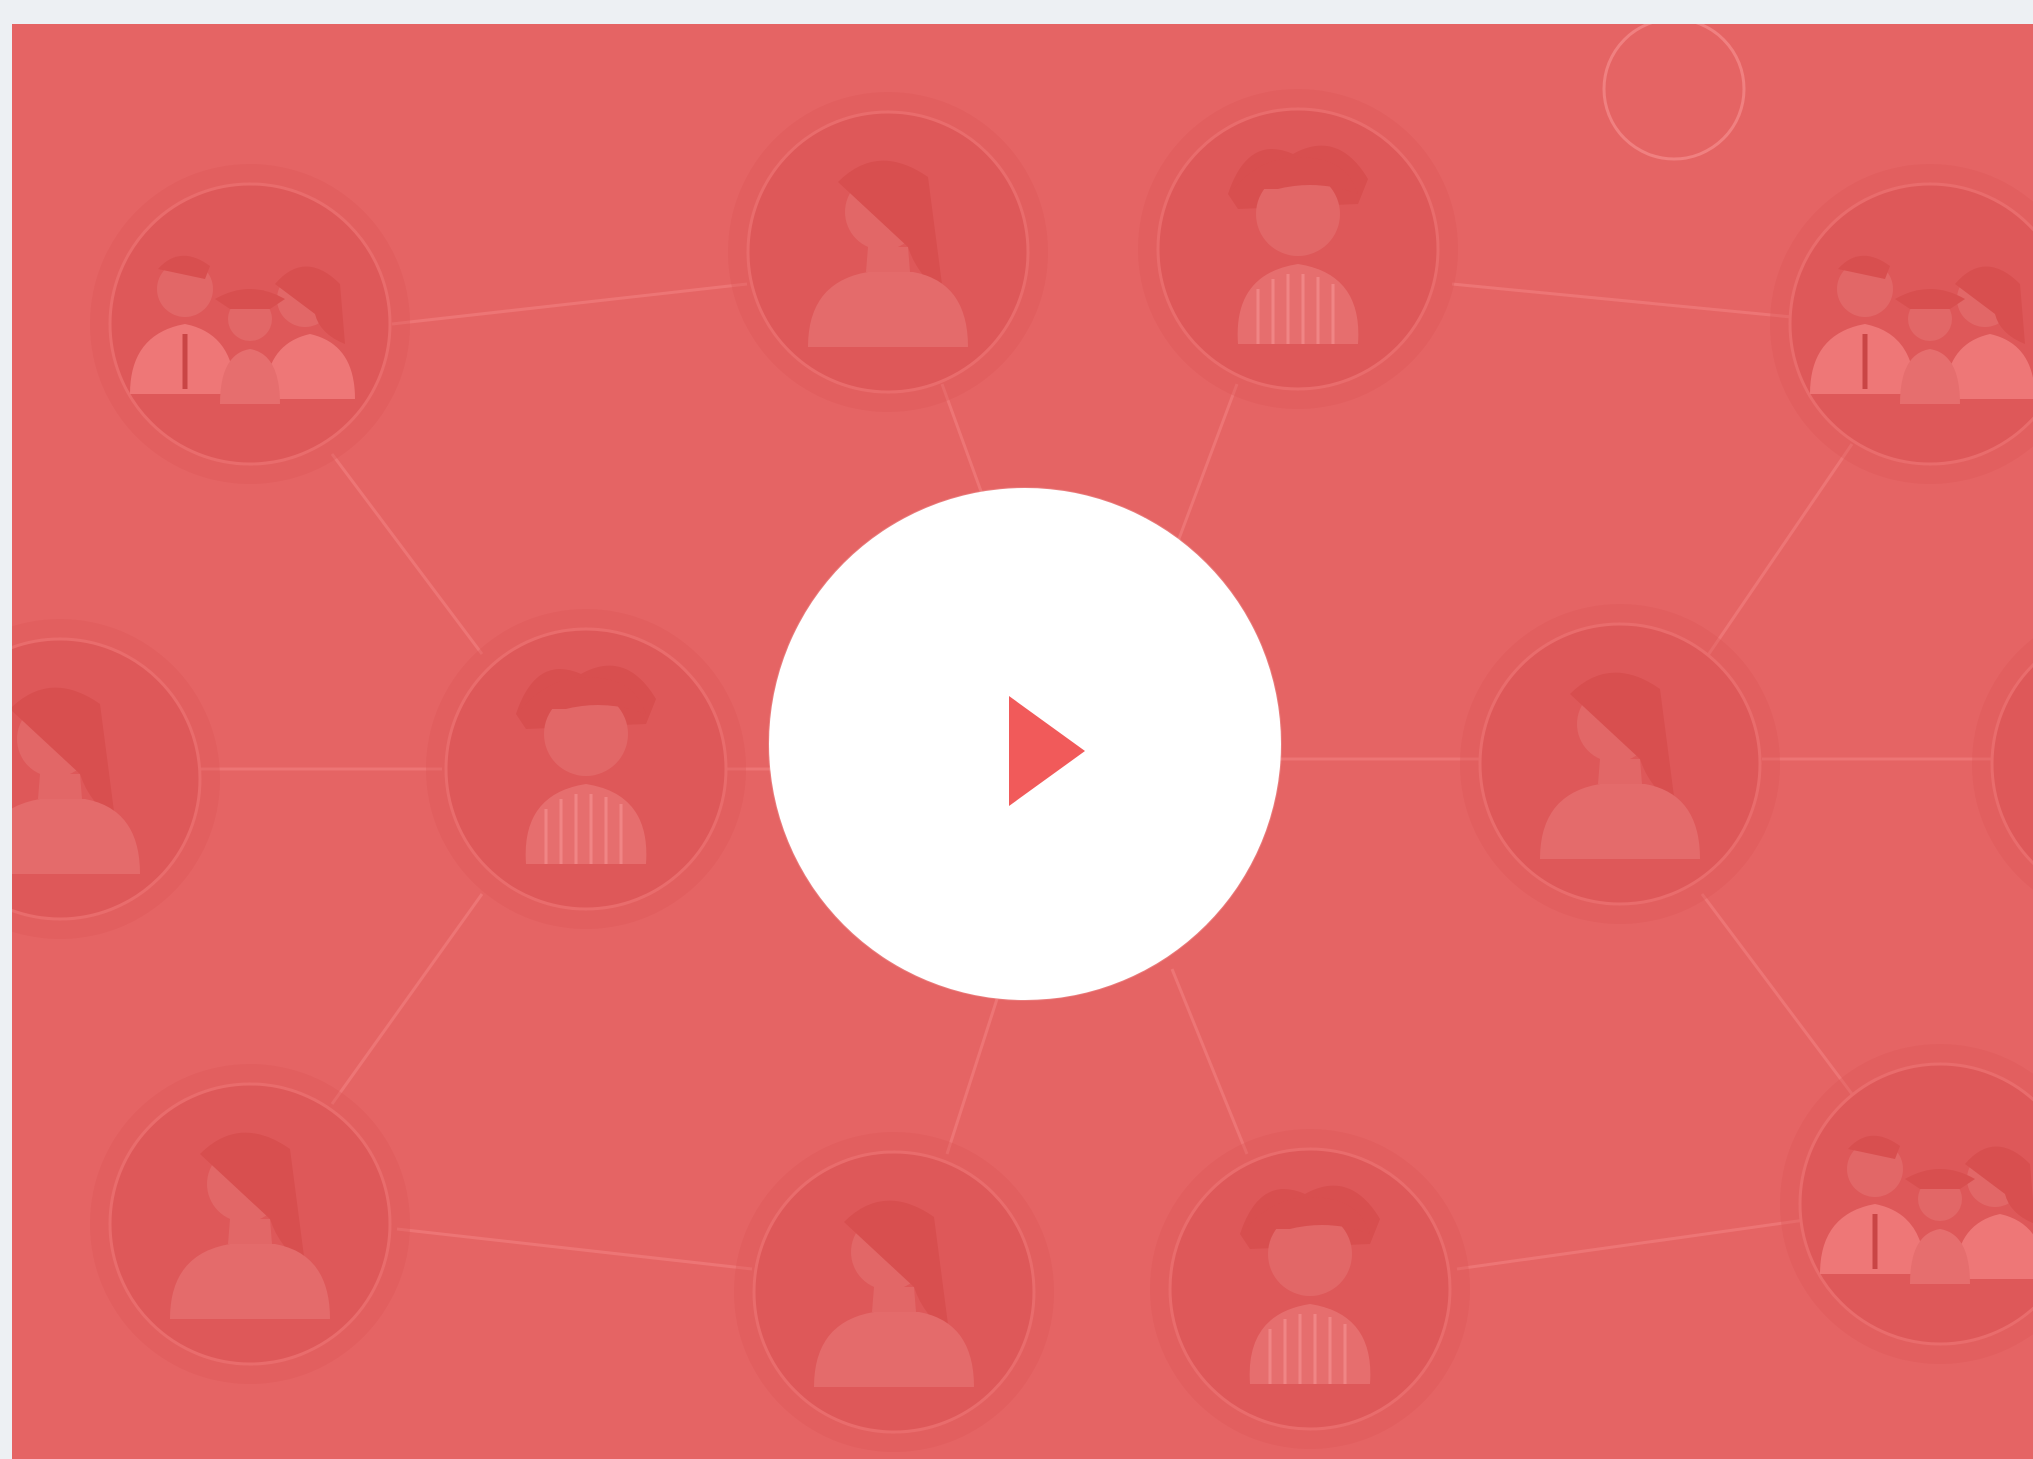  I want to click on play-icon, so click(1047, 751).